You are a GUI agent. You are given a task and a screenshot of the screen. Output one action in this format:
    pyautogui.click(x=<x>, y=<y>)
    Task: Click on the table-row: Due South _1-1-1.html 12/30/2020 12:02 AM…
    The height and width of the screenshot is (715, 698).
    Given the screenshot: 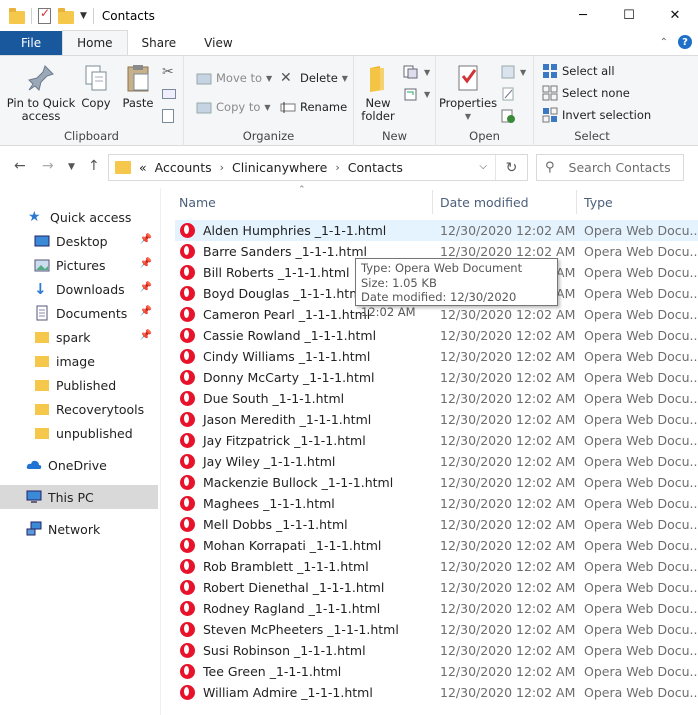 What is the action you would take?
    pyautogui.click(x=436, y=398)
    